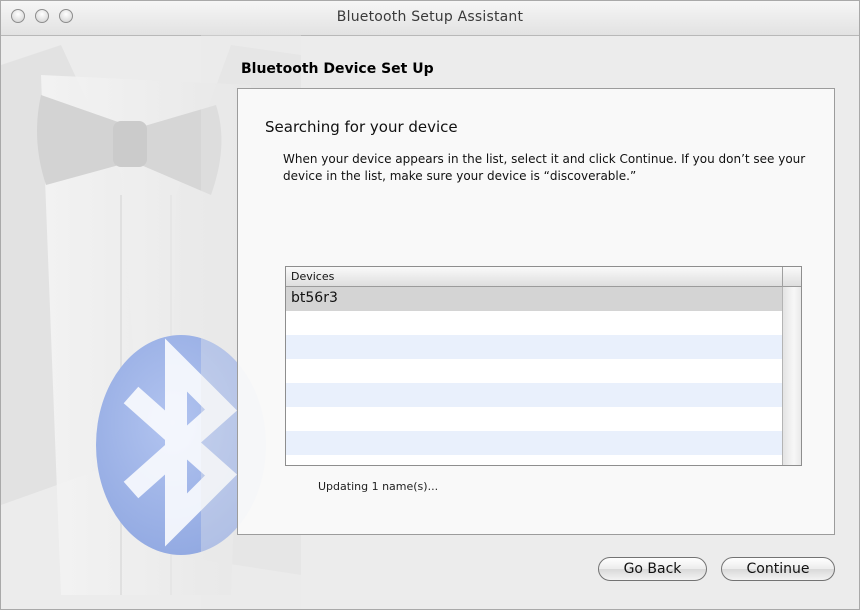 The width and height of the screenshot is (860, 610). I want to click on devices-column-header: Devices, so click(312, 276).